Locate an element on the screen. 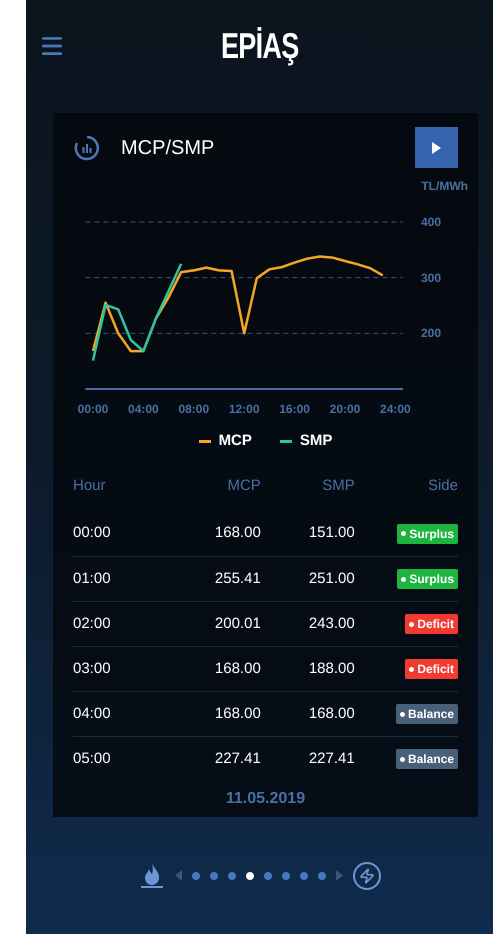 The image size is (493, 934). card-title: MCP/SMP is located at coordinates (167, 148).